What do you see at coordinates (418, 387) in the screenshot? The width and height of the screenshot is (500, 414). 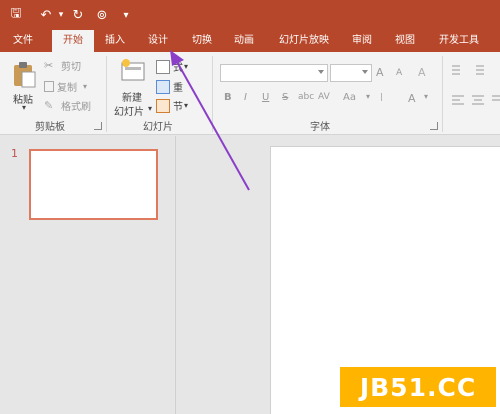 I see `watermark: JB51.CC` at bounding box center [418, 387].